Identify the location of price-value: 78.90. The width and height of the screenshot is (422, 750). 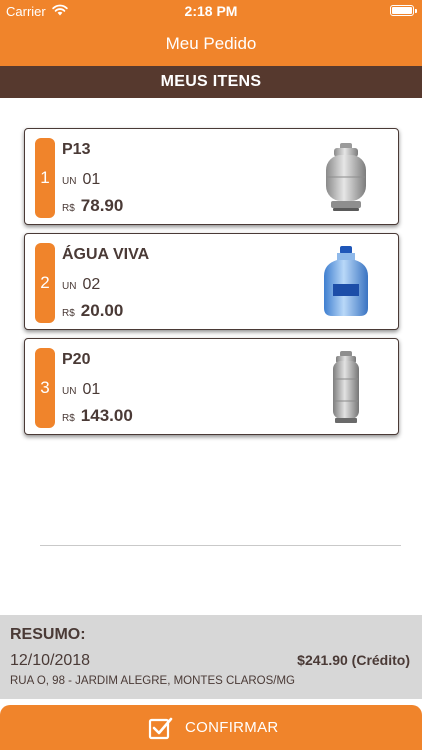
(102, 205).